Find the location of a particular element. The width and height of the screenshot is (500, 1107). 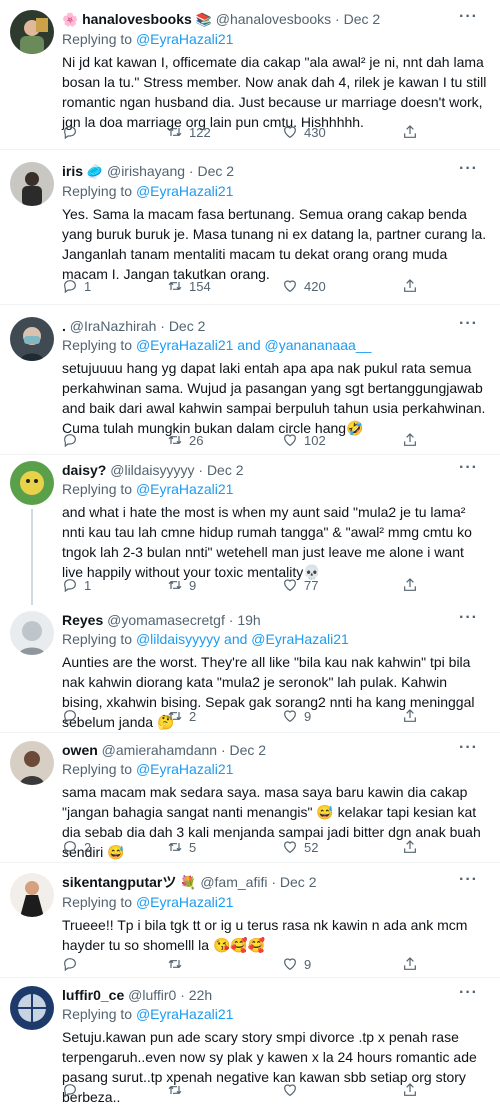

handle: @hanalovesbooks is located at coordinates (273, 19).